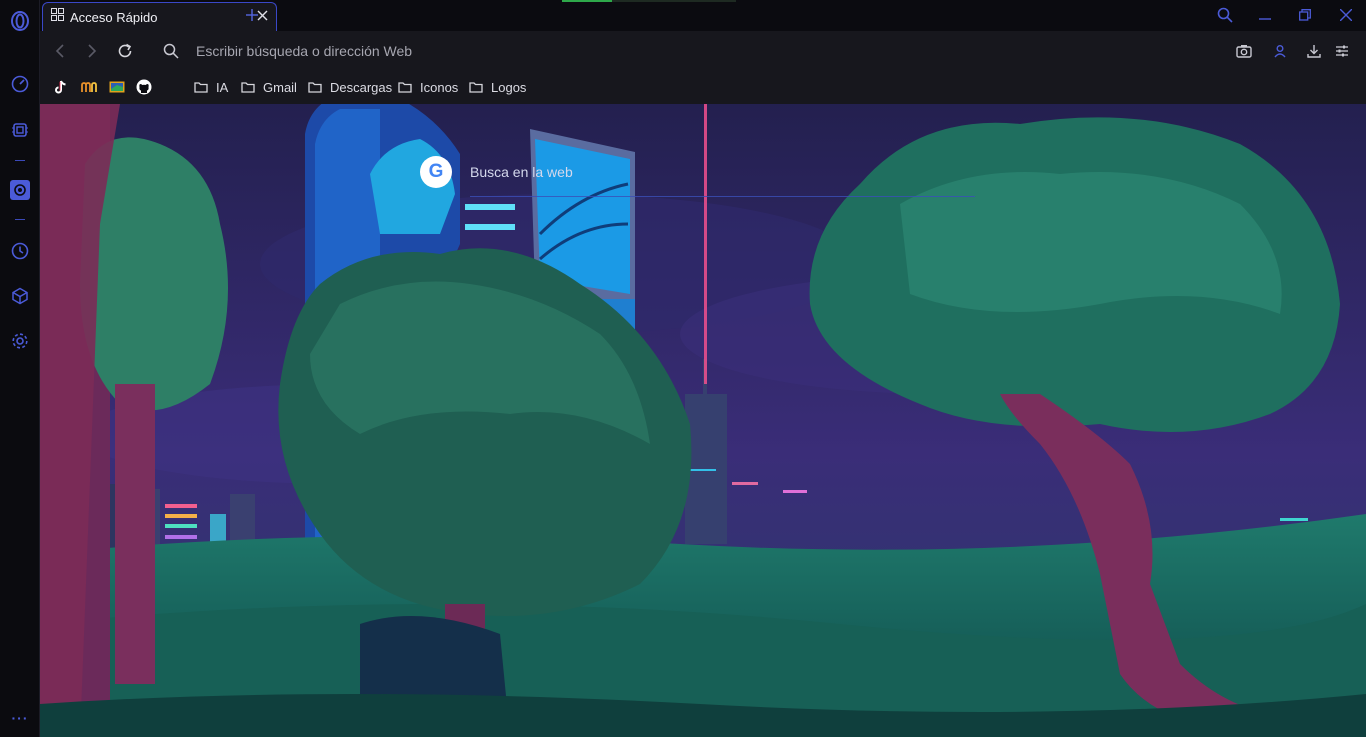 The image size is (1366, 737). What do you see at coordinates (20, 130) in the screenshot?
I see `extensions-icon` at bounding box center [20, 130].